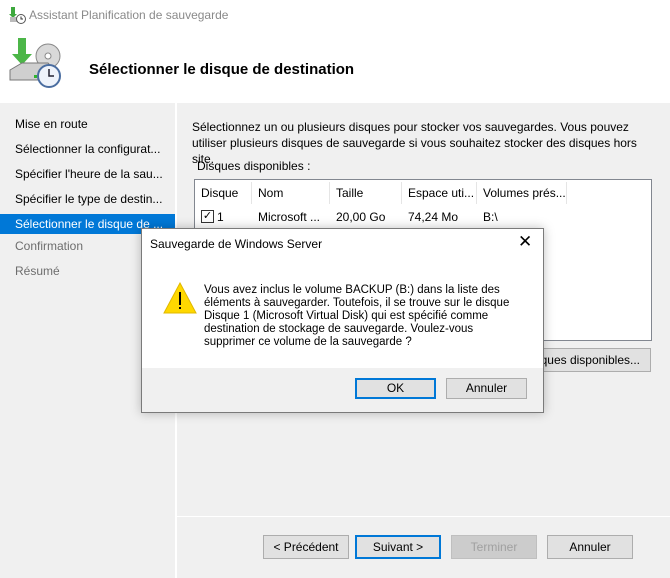  Describe the element at coordinates (223, 193) in the screenshot. I see `column-header: Disque` at that location.